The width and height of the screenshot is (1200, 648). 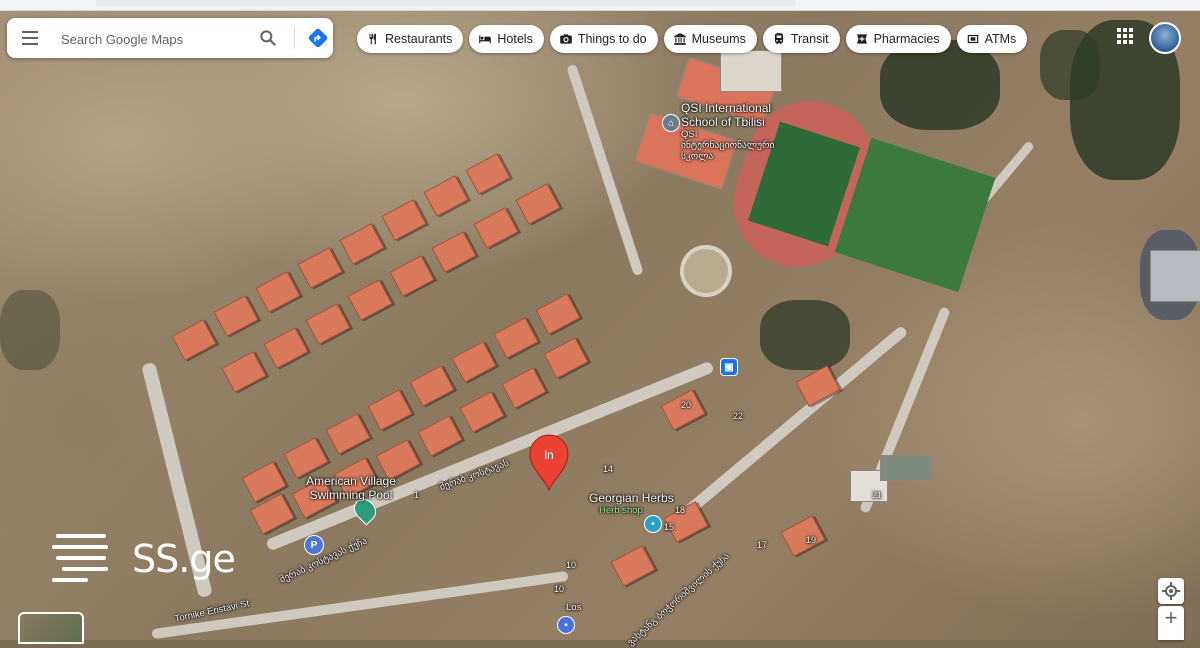 I want to click on chip-atms: ATMs, so click(x=992, y=39).